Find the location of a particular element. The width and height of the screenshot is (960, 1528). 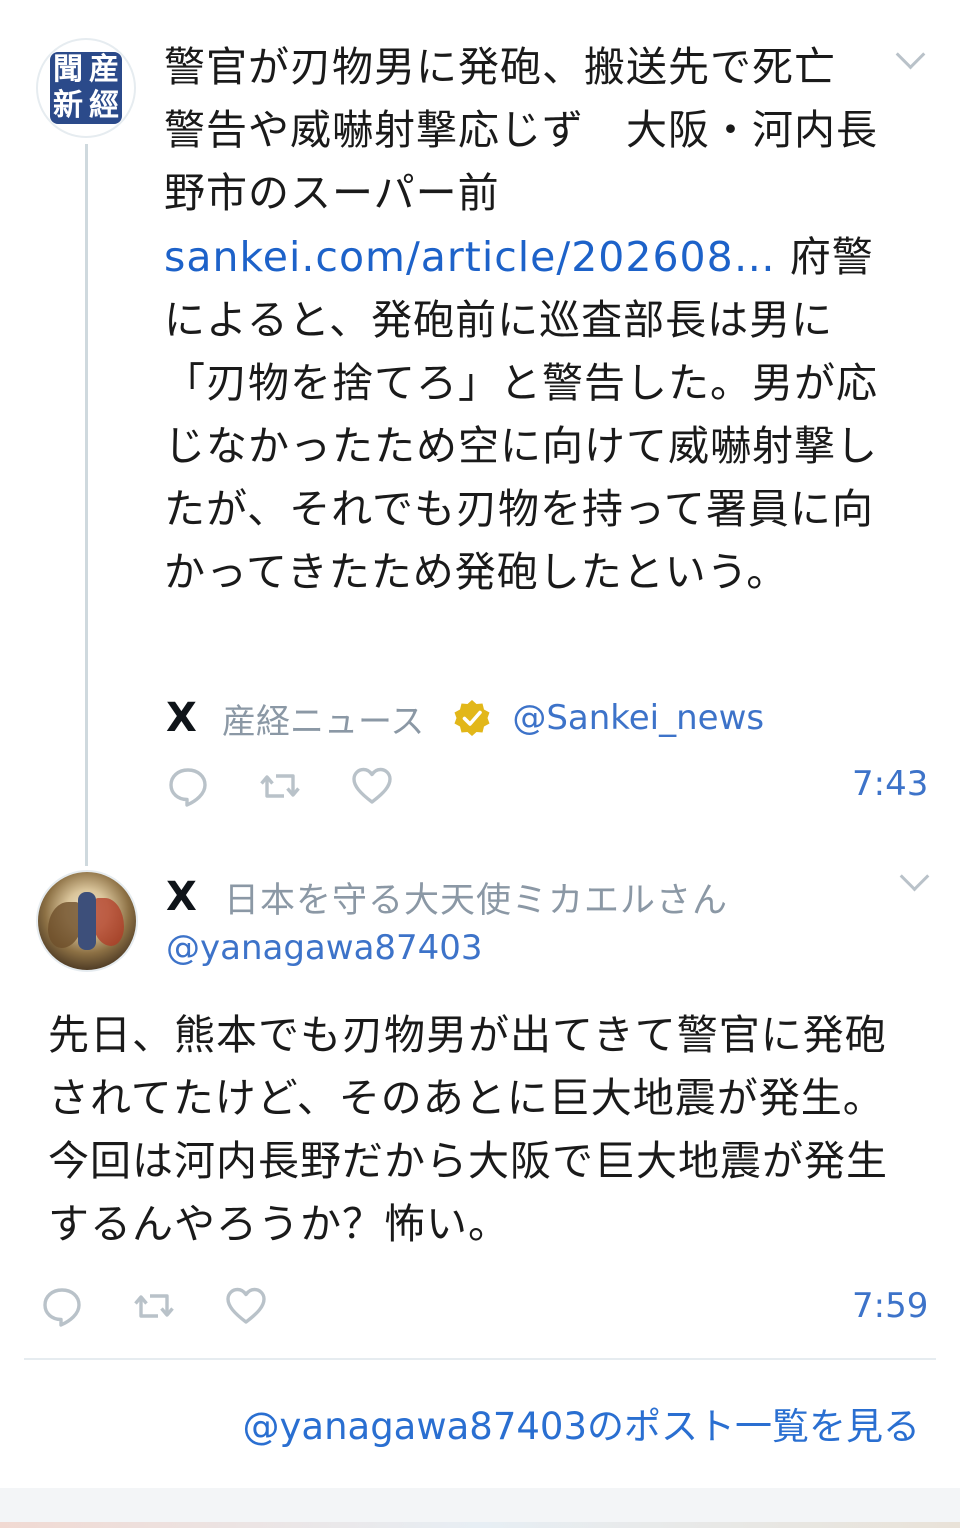

seal-glyph: 聞 is located at coordinates (68, 69).